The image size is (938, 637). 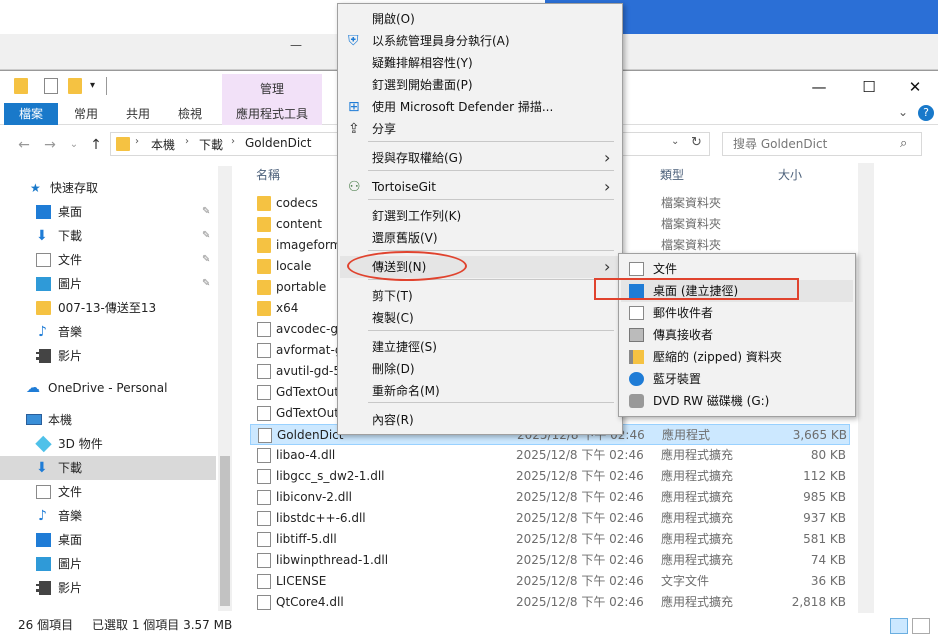 What do you see at coordinates (306, 539) in the screenshot?
I see `file-name: libtiff-5.dll` at bounding box center [306, 539].